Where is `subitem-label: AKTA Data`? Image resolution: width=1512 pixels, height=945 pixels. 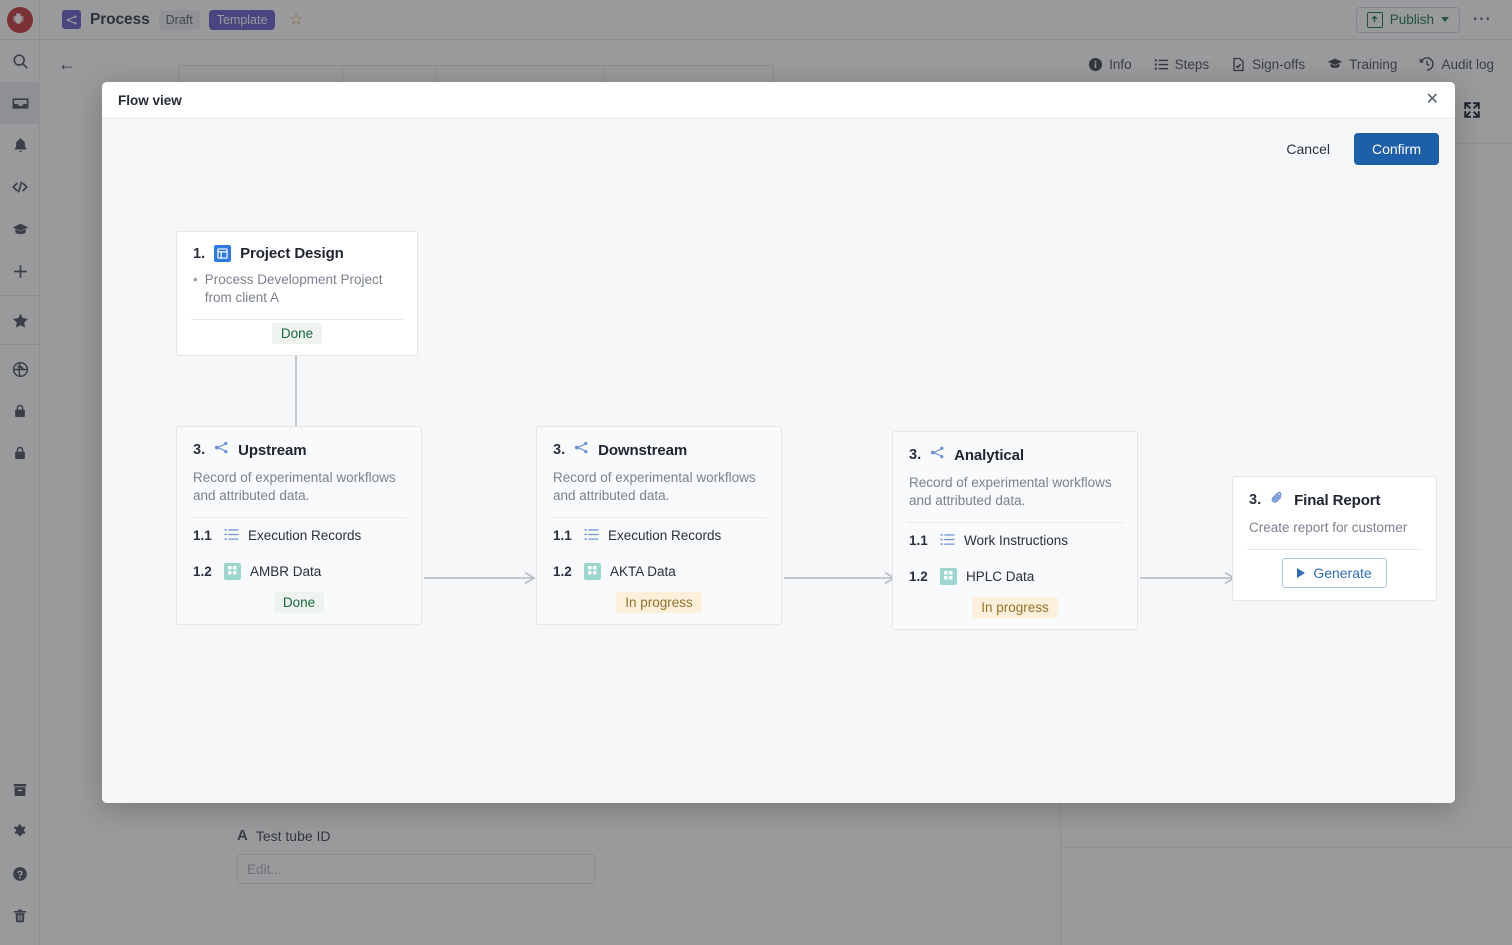
subitem-label: AKTA Data is located at coordinates (643, 571).